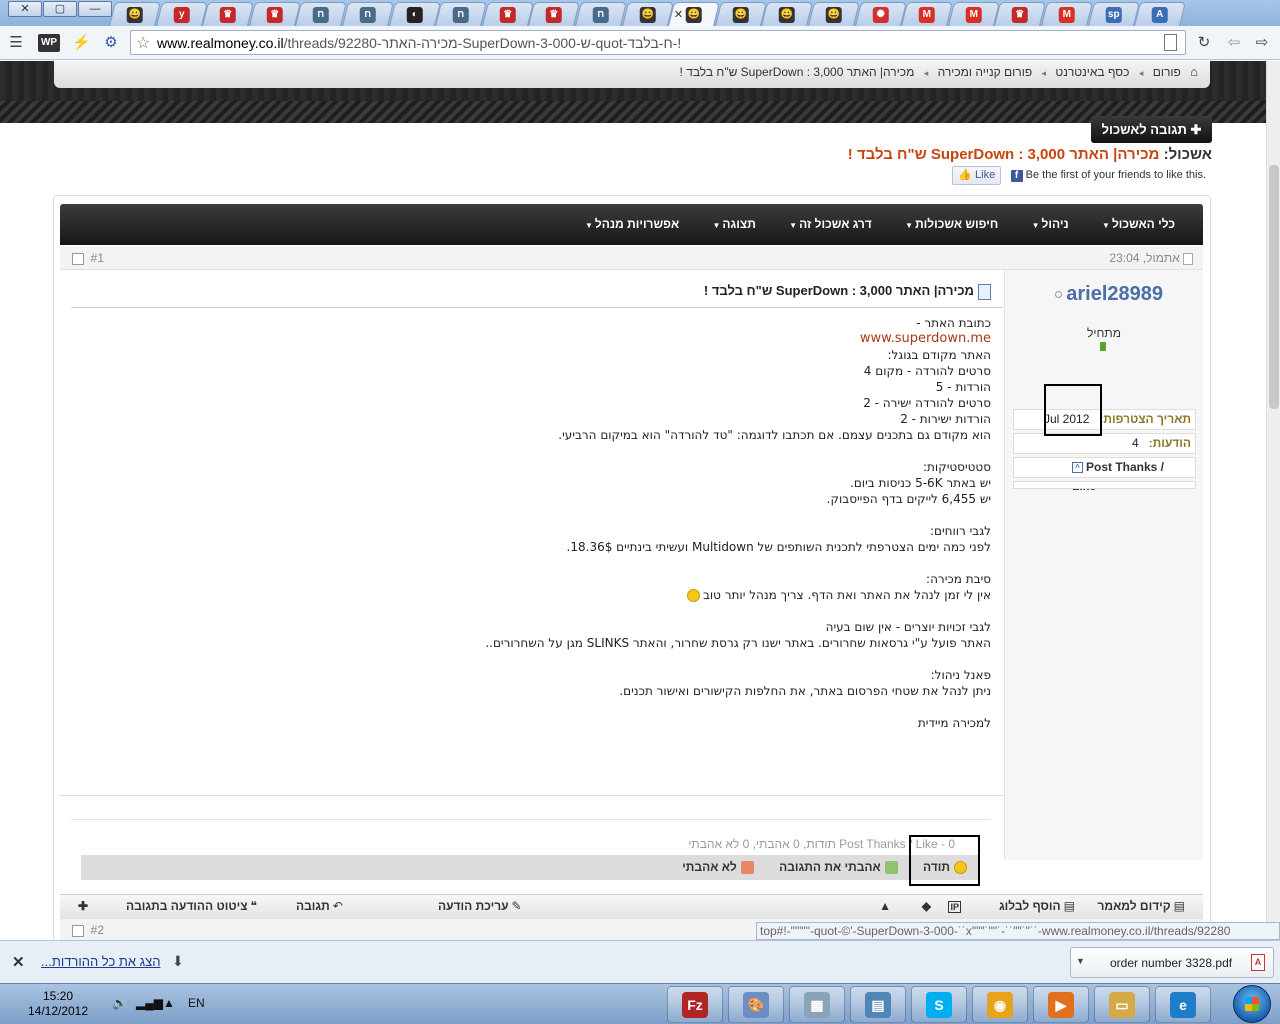  Describe the element at coordinates (25, 9) in the screenshot. I see `window-close-button: ✕` at that location.